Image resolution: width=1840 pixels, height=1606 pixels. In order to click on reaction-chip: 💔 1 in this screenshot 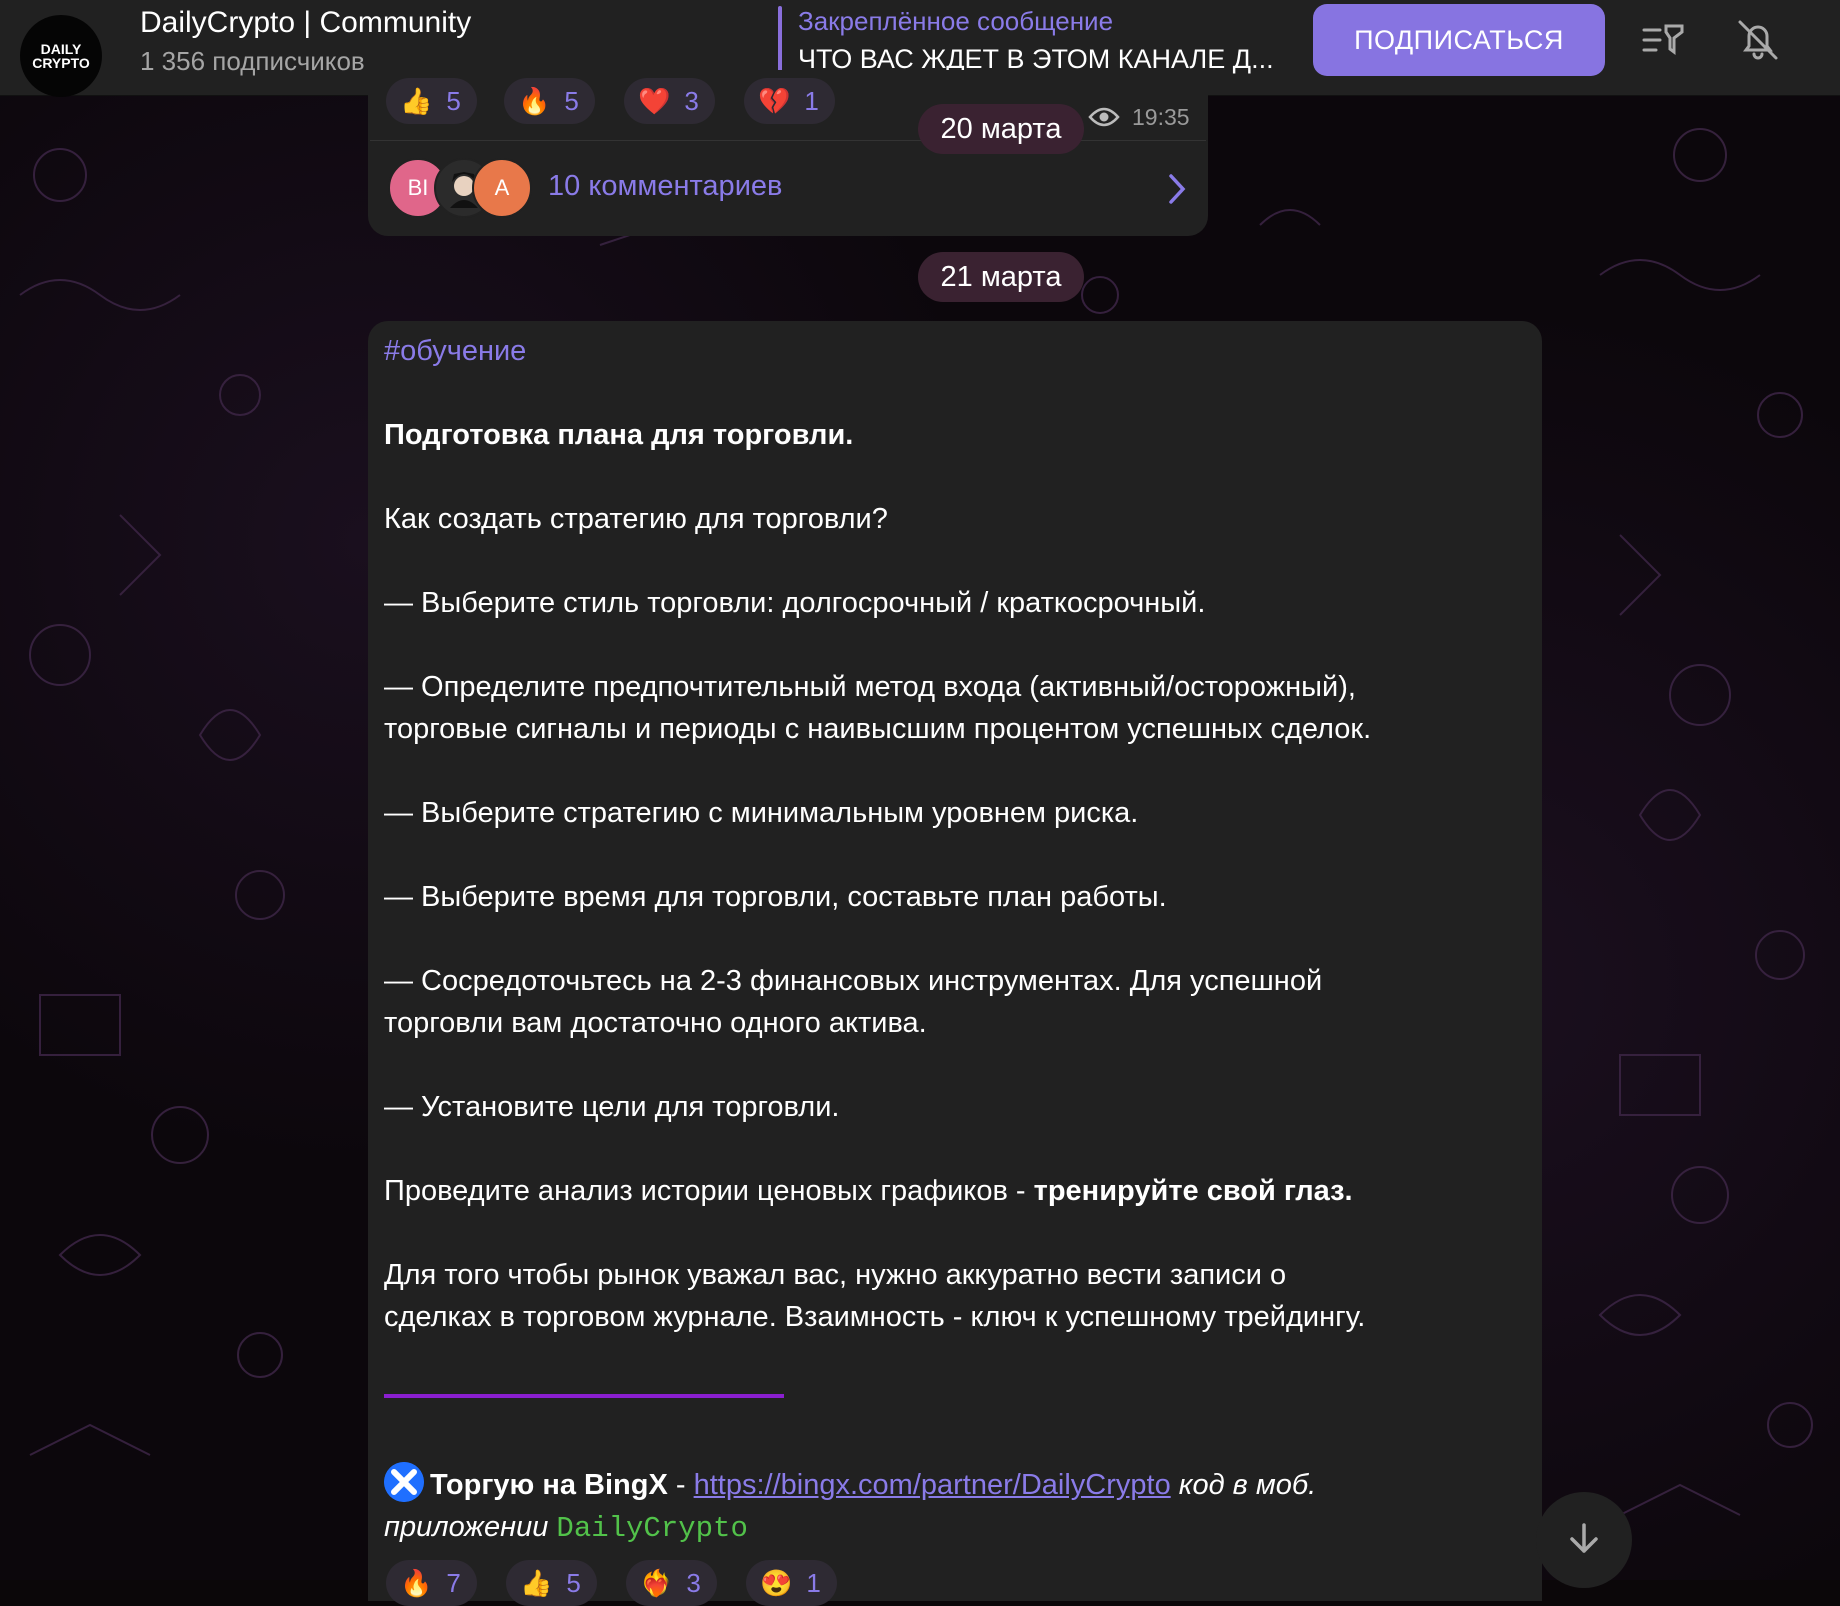, I will do `click(789, 101)`.